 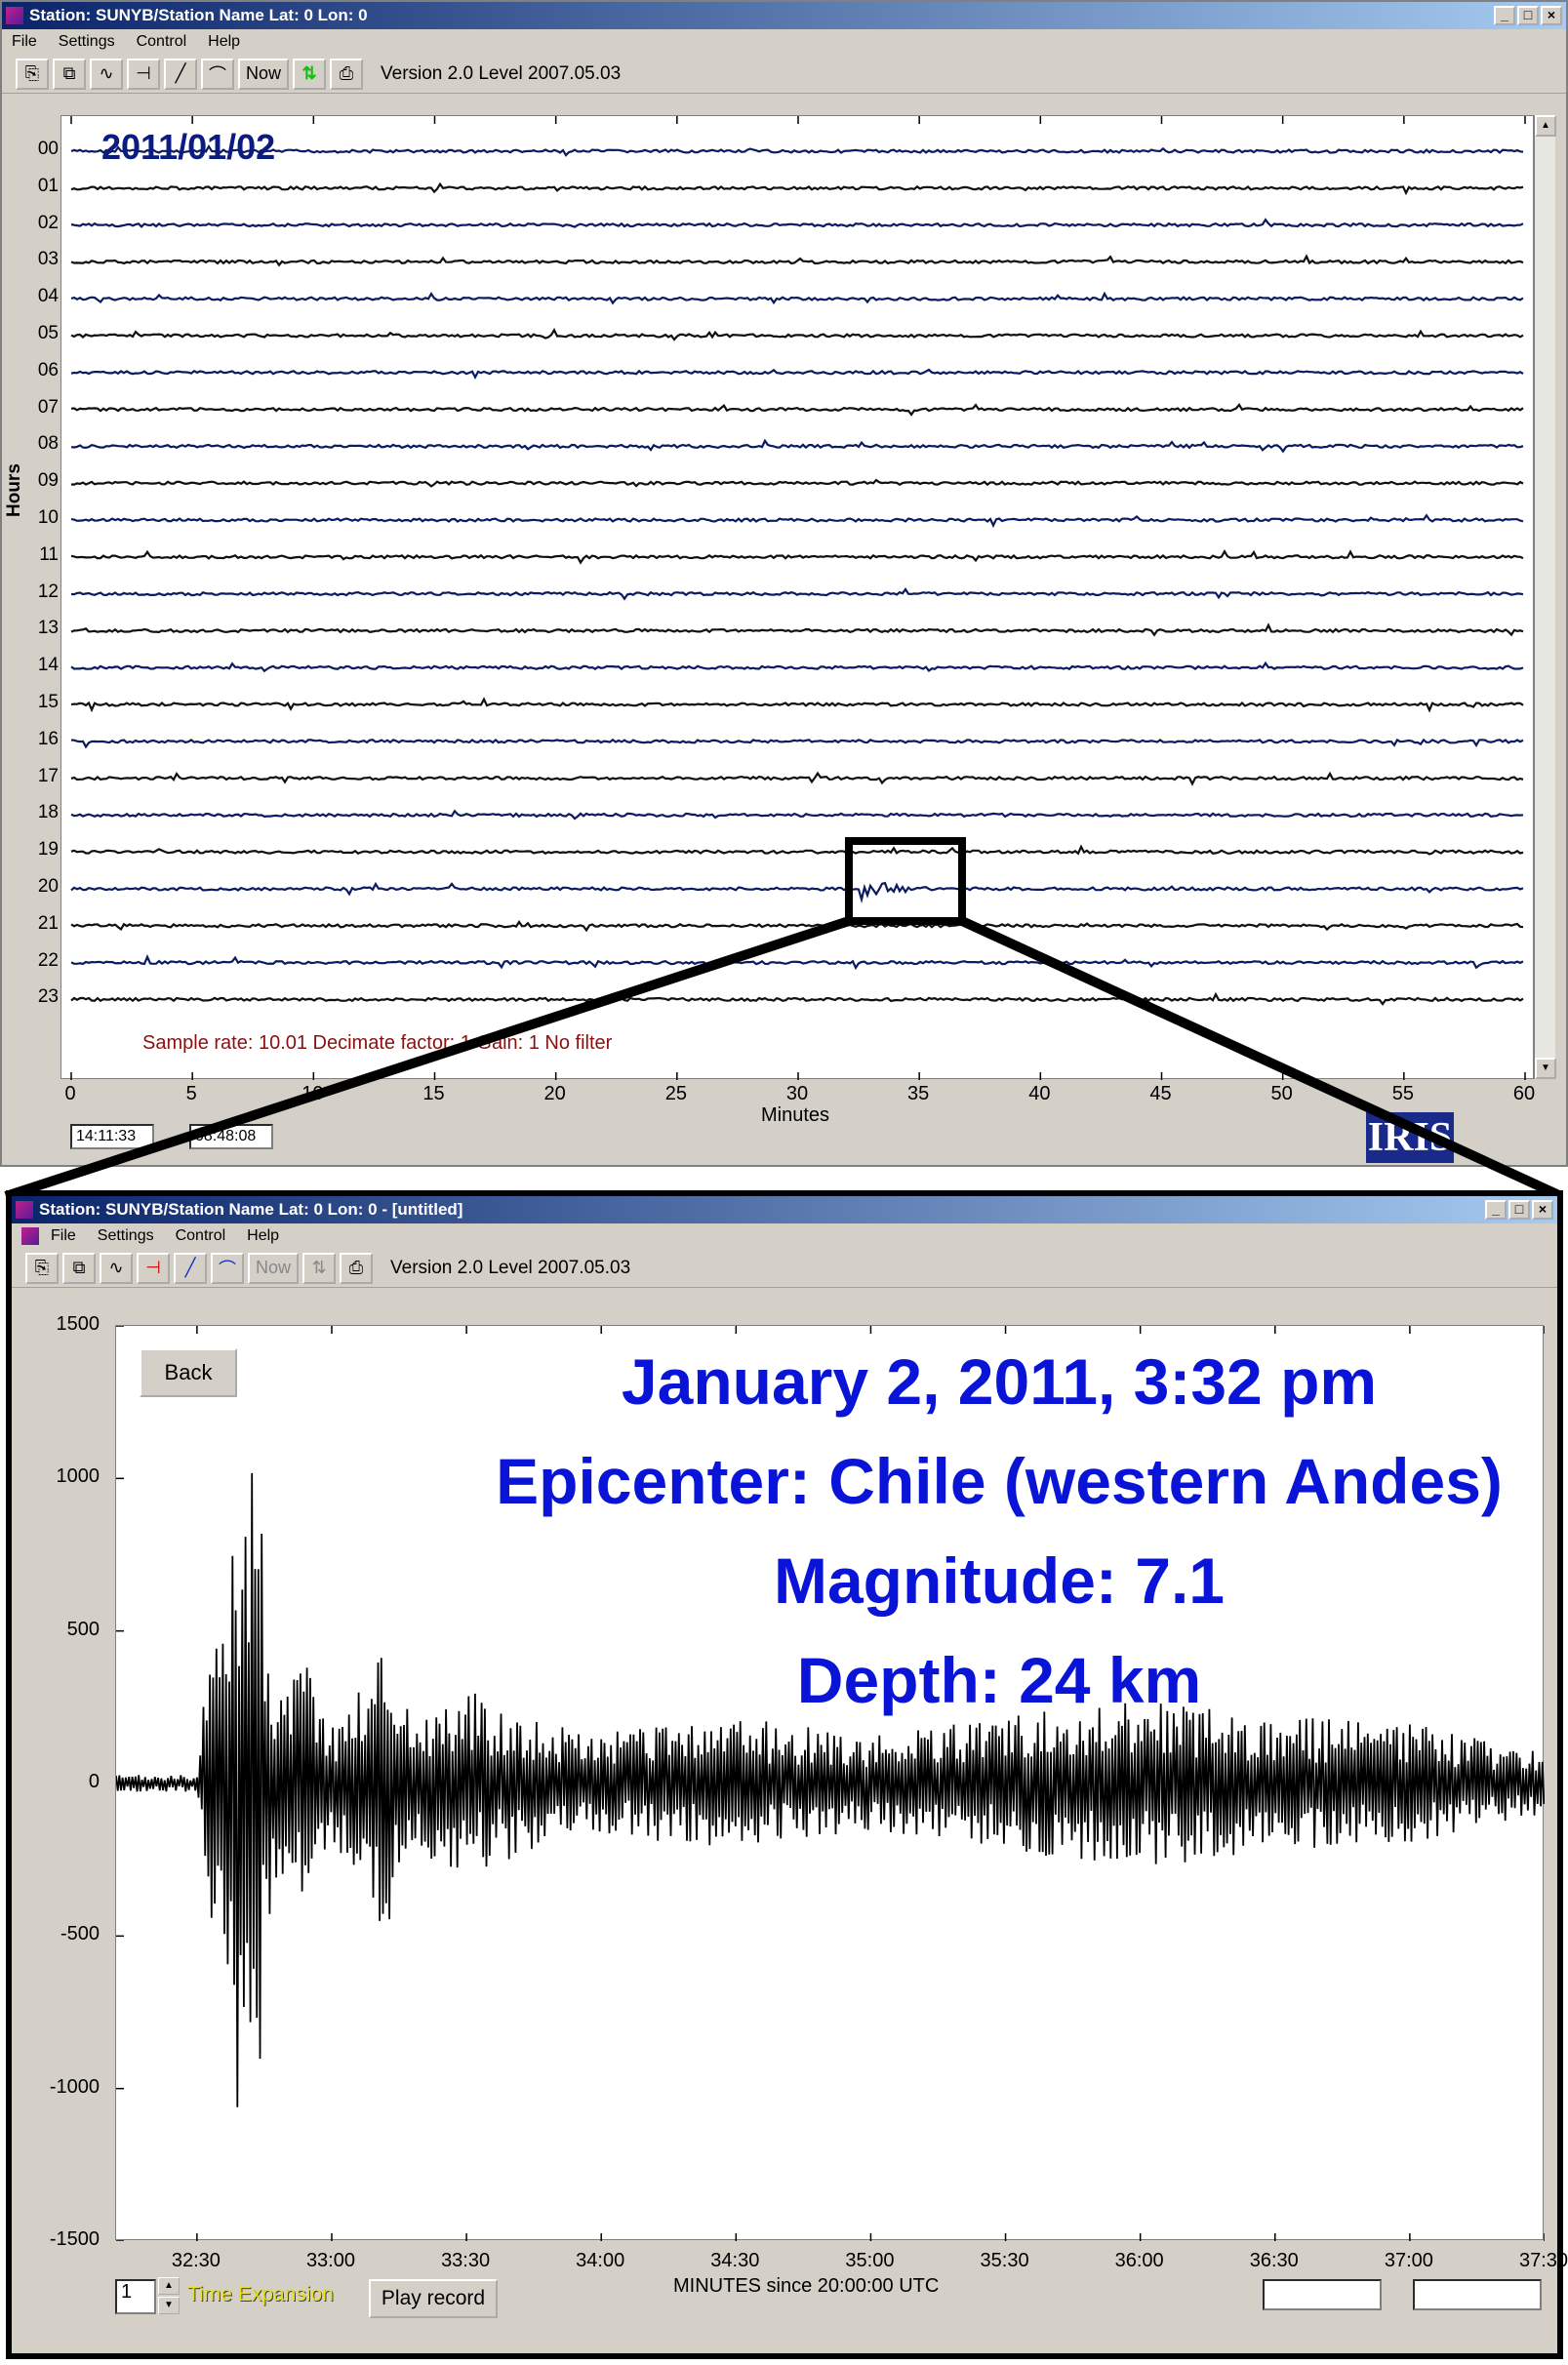 I want to click on scroll-down-icon: ▼, so click(x=1545, y=1068).